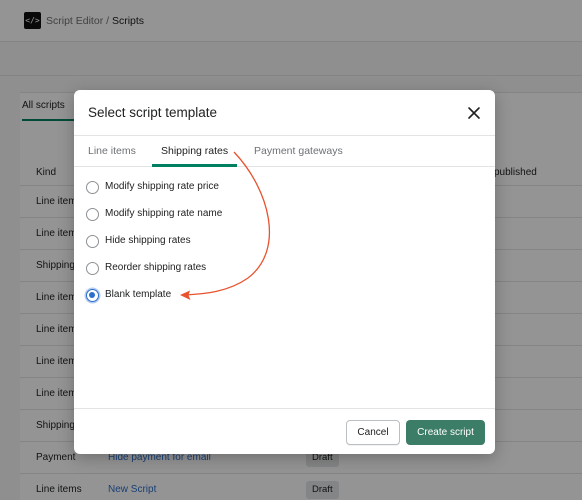 The image size is (582, 500). I want to click on create-script-button: Create script, so click(445, 432).